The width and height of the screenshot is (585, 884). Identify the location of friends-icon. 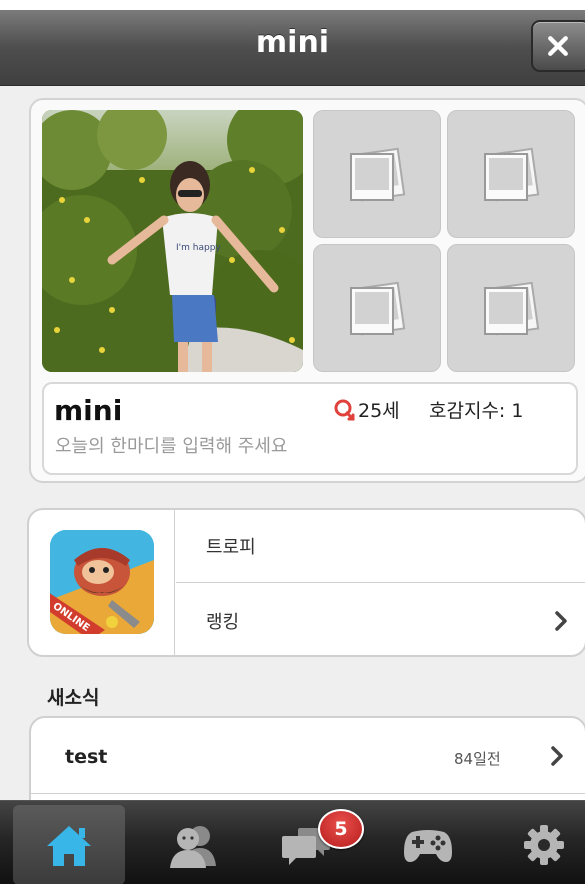
(193, 847).